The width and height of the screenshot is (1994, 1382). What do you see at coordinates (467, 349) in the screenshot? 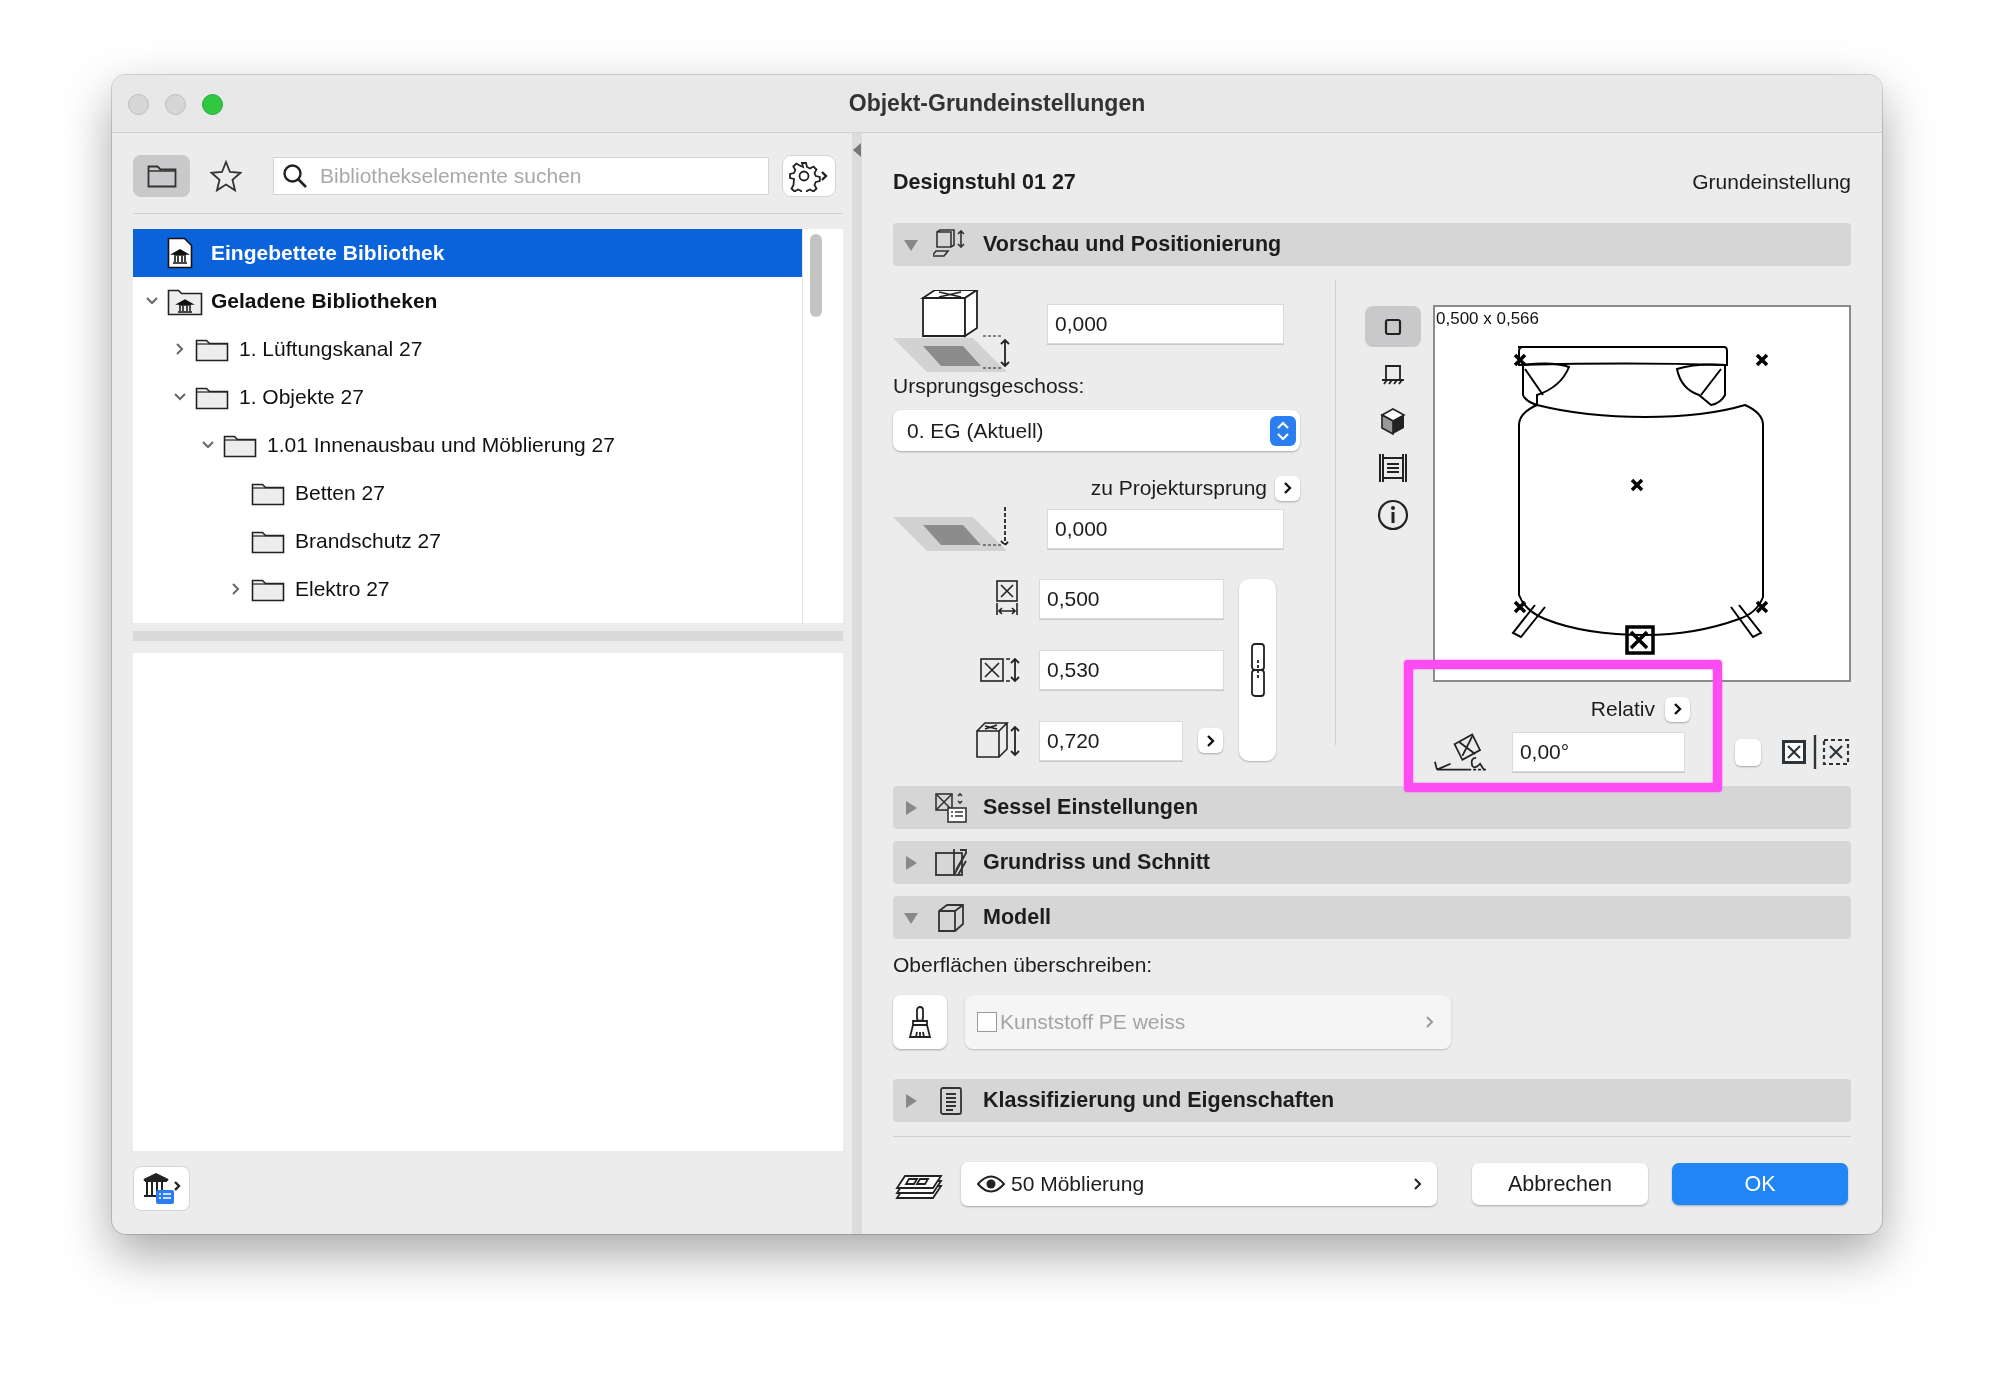
I see `tree-item: 1. Lüftungskanal 27` at bounding box center [467, 349].